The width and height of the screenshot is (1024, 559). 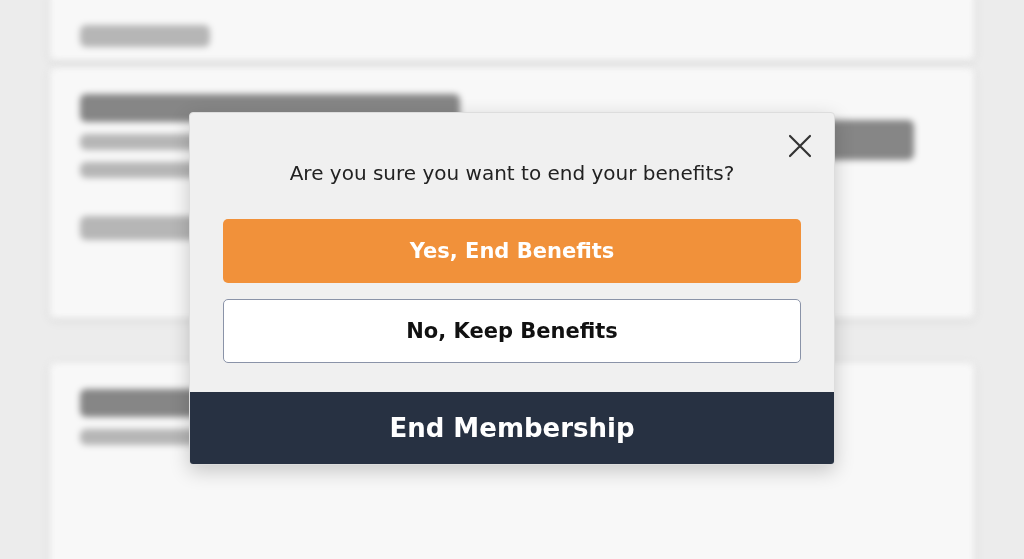 I want to click on close-icon, so click(x=800, y=146).